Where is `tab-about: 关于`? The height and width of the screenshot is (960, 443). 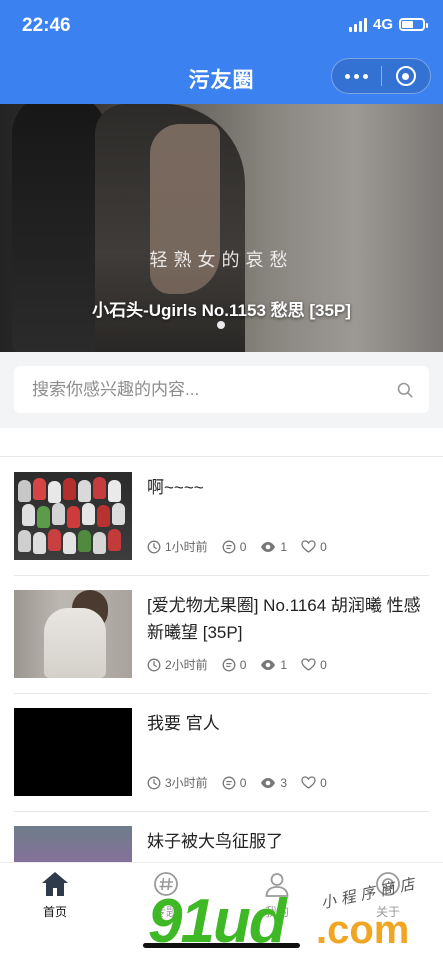
tab-about: 关于 is located at coordinates (388, 895).